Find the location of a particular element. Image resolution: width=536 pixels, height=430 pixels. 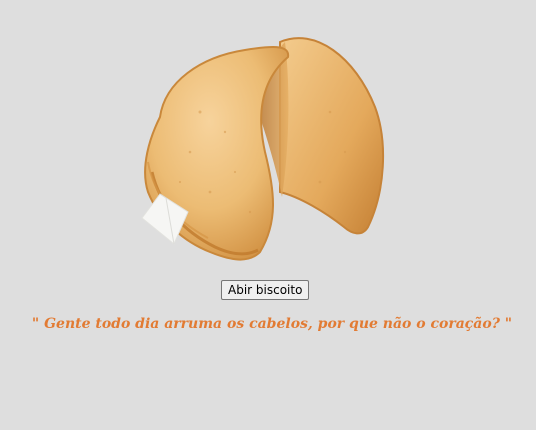

open-cookie-button: Abir biscoito is located at coordinates (265, 290).